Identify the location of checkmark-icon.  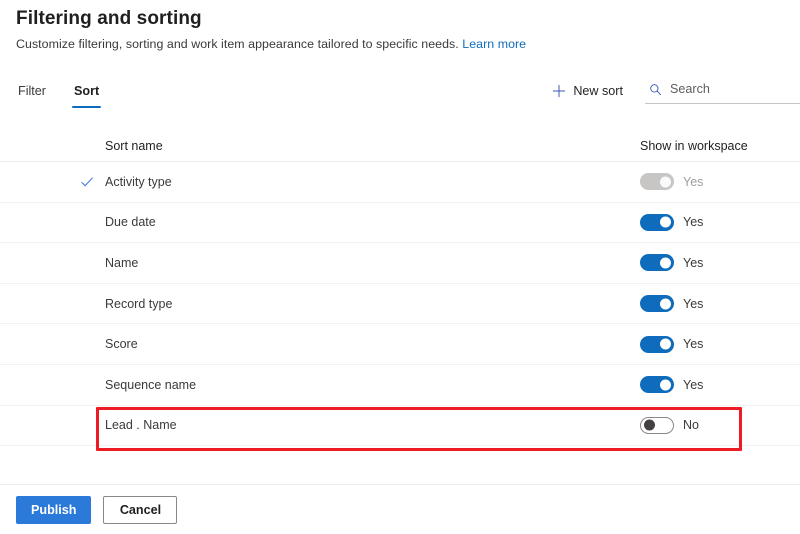
(87, 182).